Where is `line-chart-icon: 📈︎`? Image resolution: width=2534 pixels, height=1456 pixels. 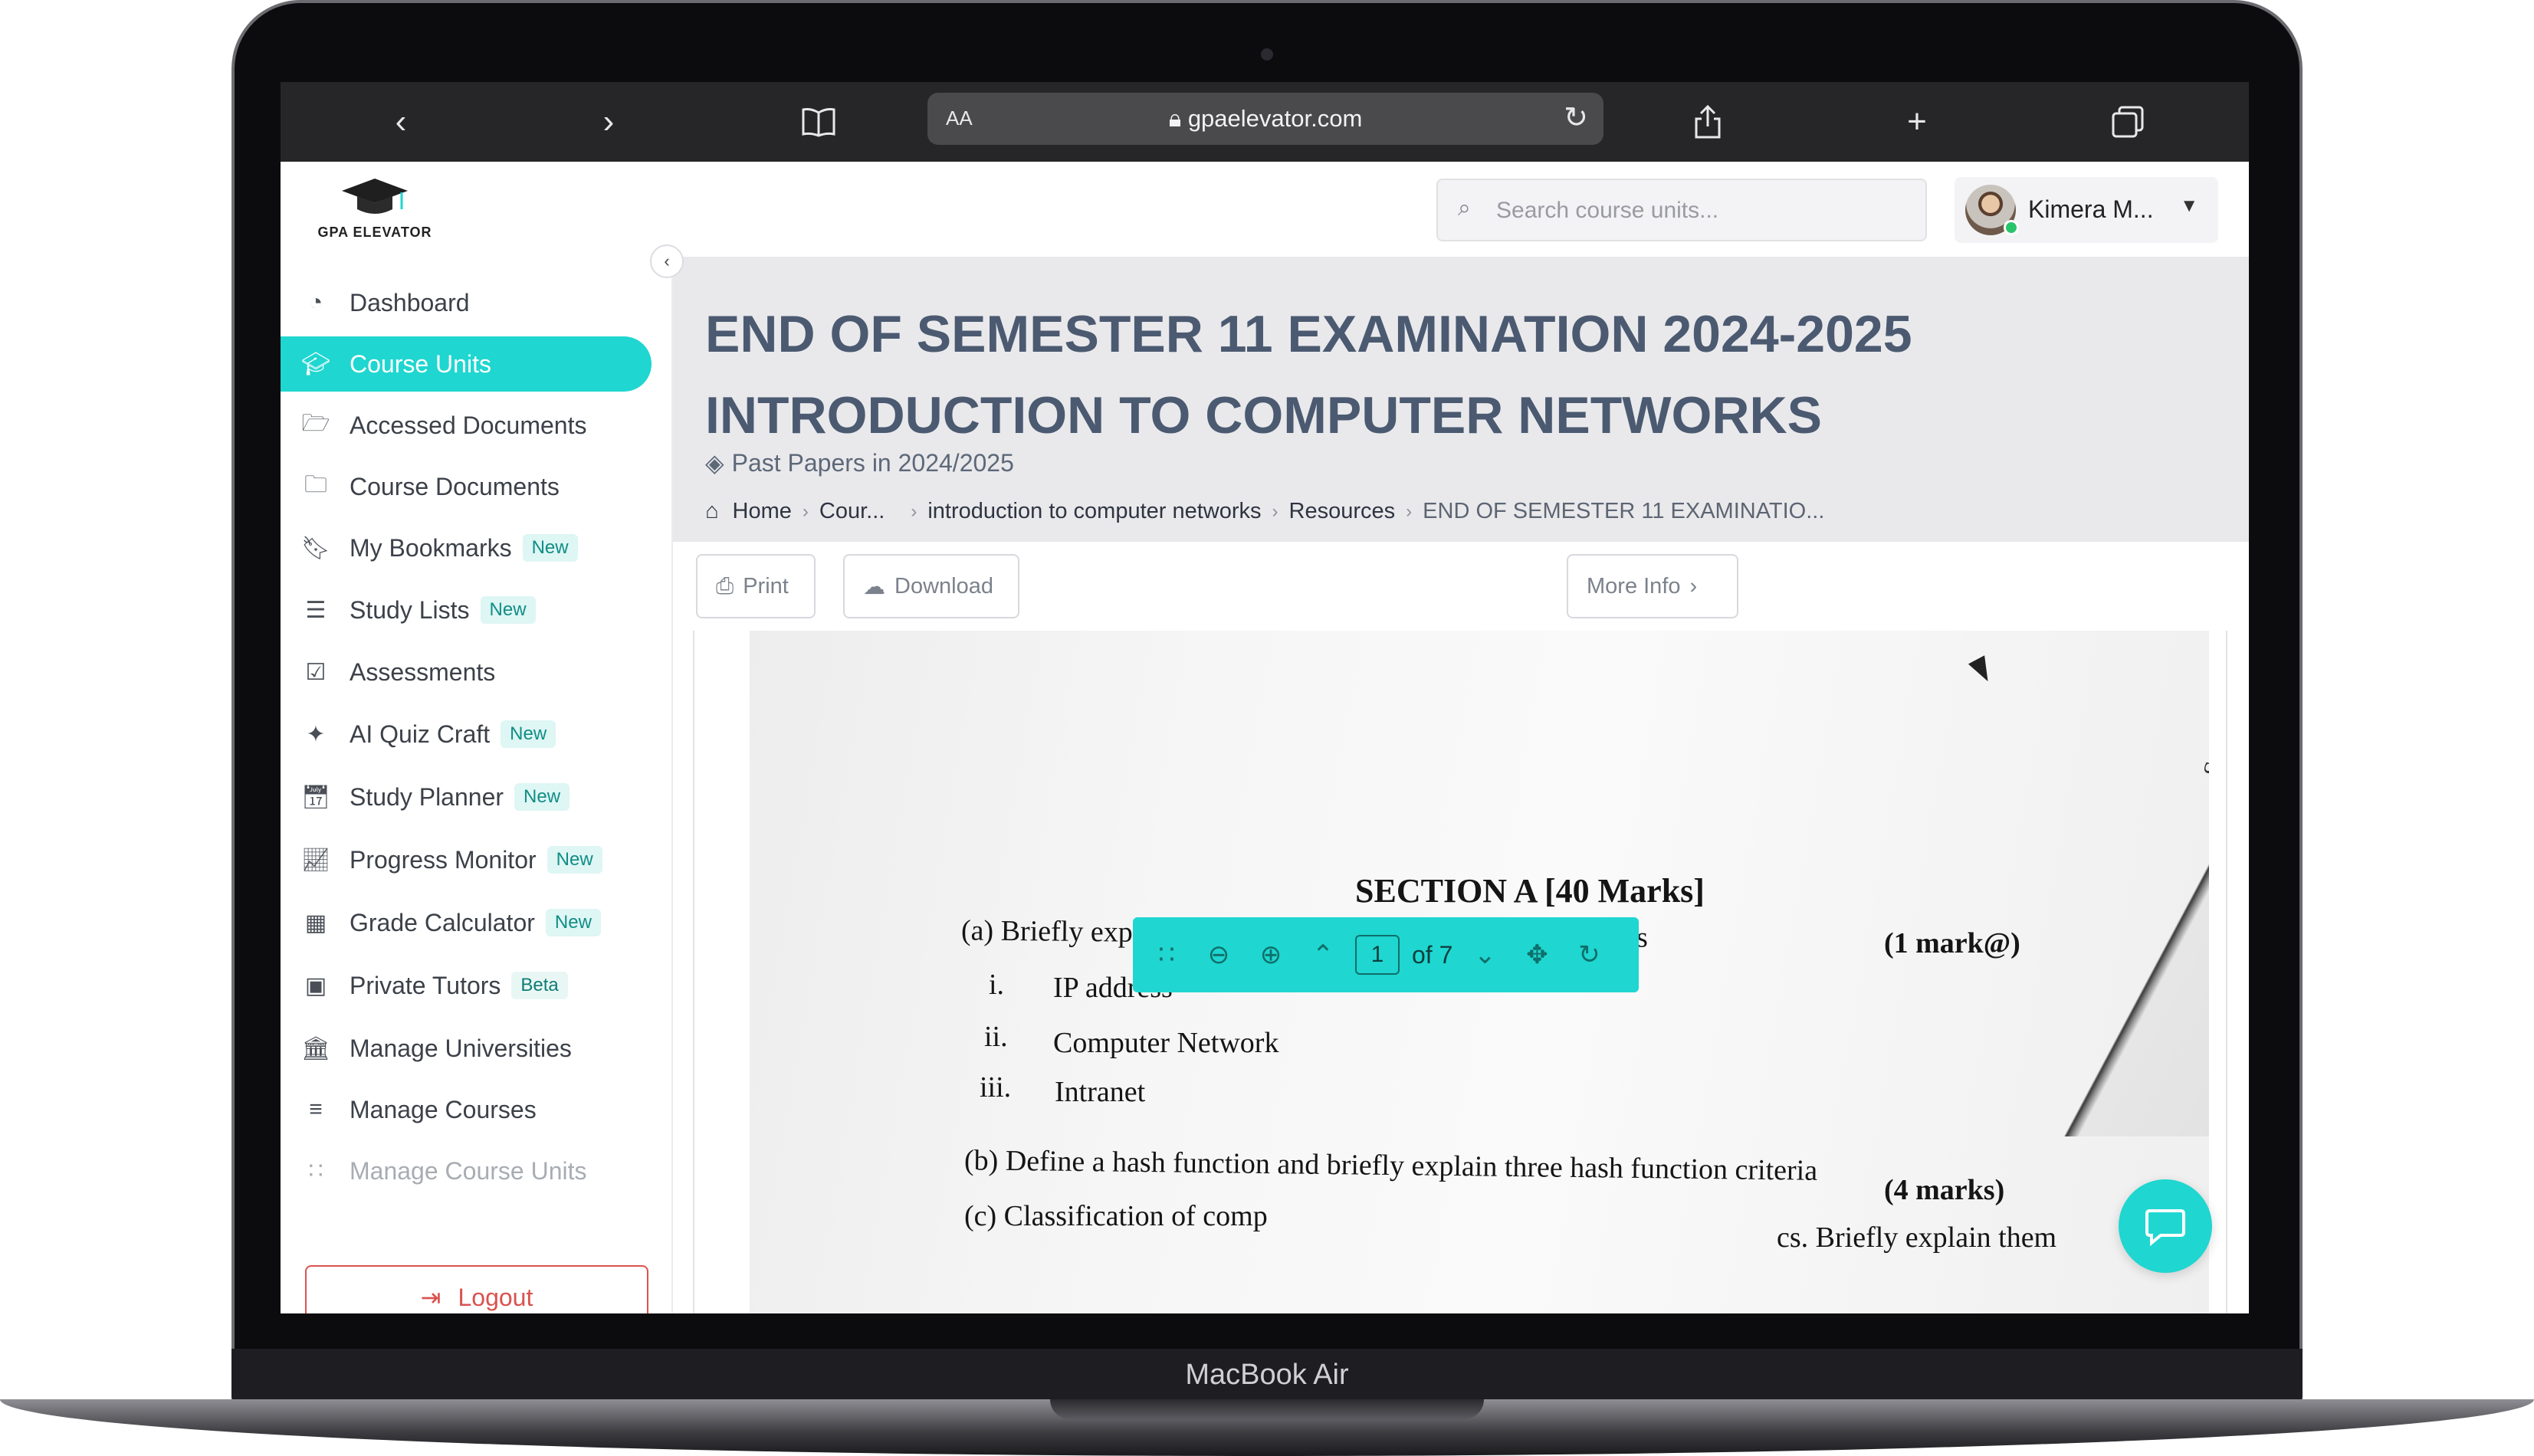 line-chart-icon: 📈︎ is located at coordinates (315, 860).